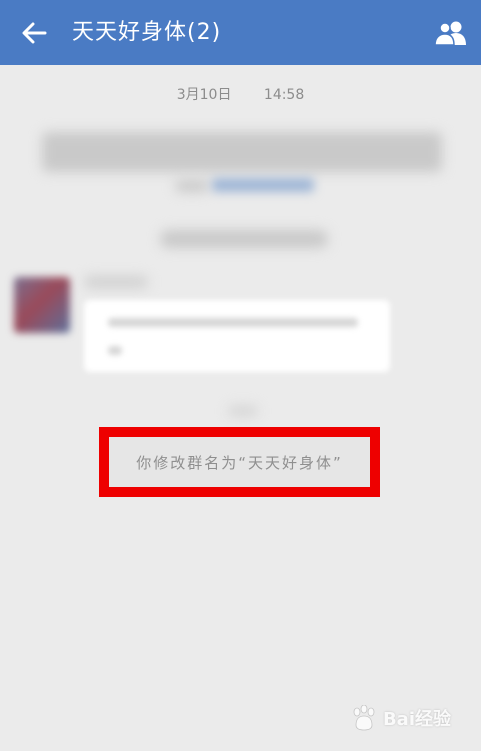 This screenshot has width=481, height=751. Describe the element at coordinates (192, 186) in the screenshot. I see `redacted-text-line` at that location.